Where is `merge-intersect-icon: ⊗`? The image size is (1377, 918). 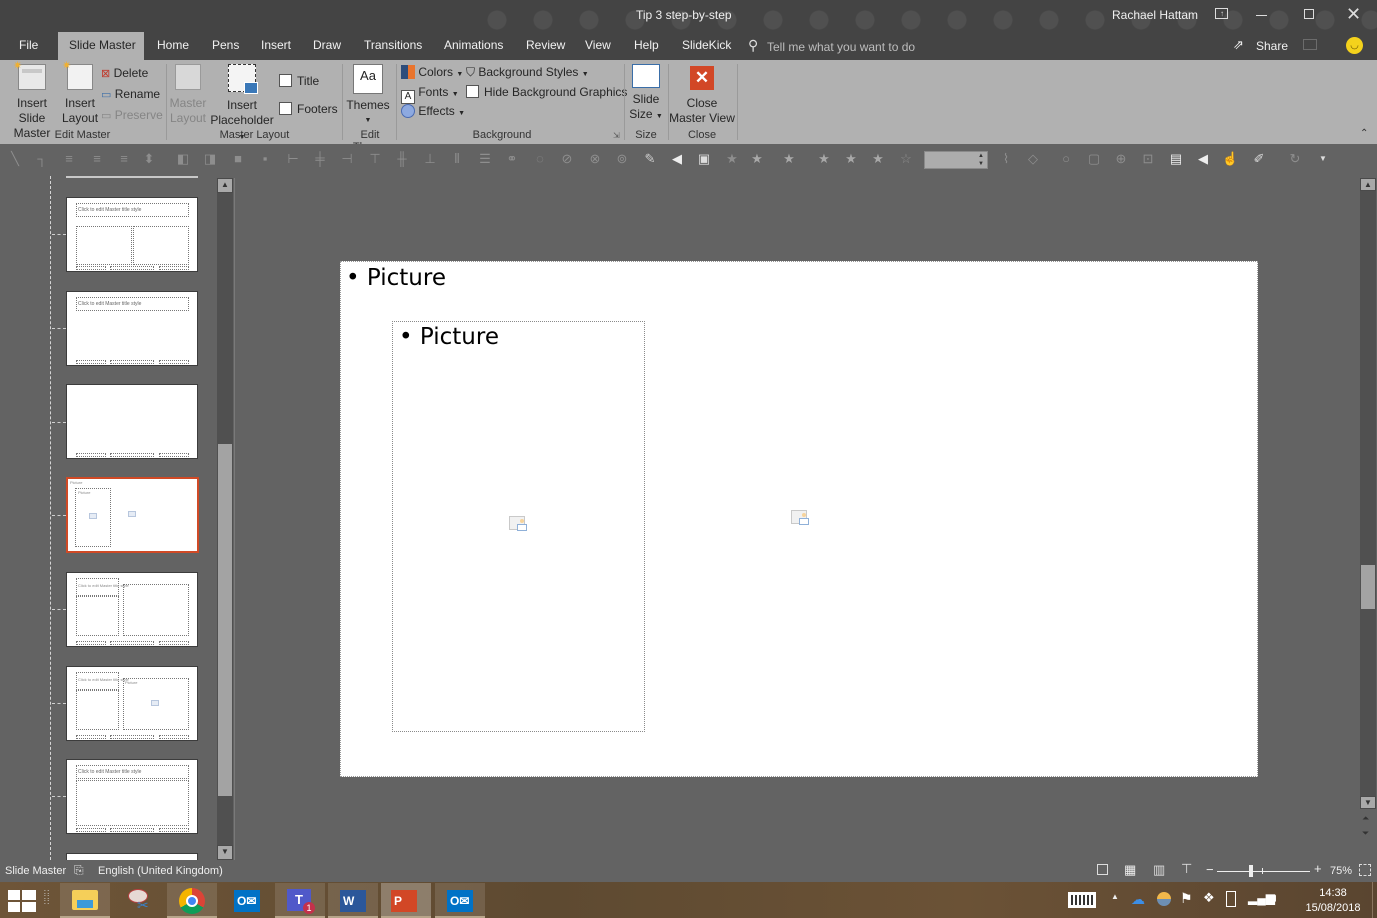
merge-intersect-icon: ⊗ is located at coordinates (595, 159).